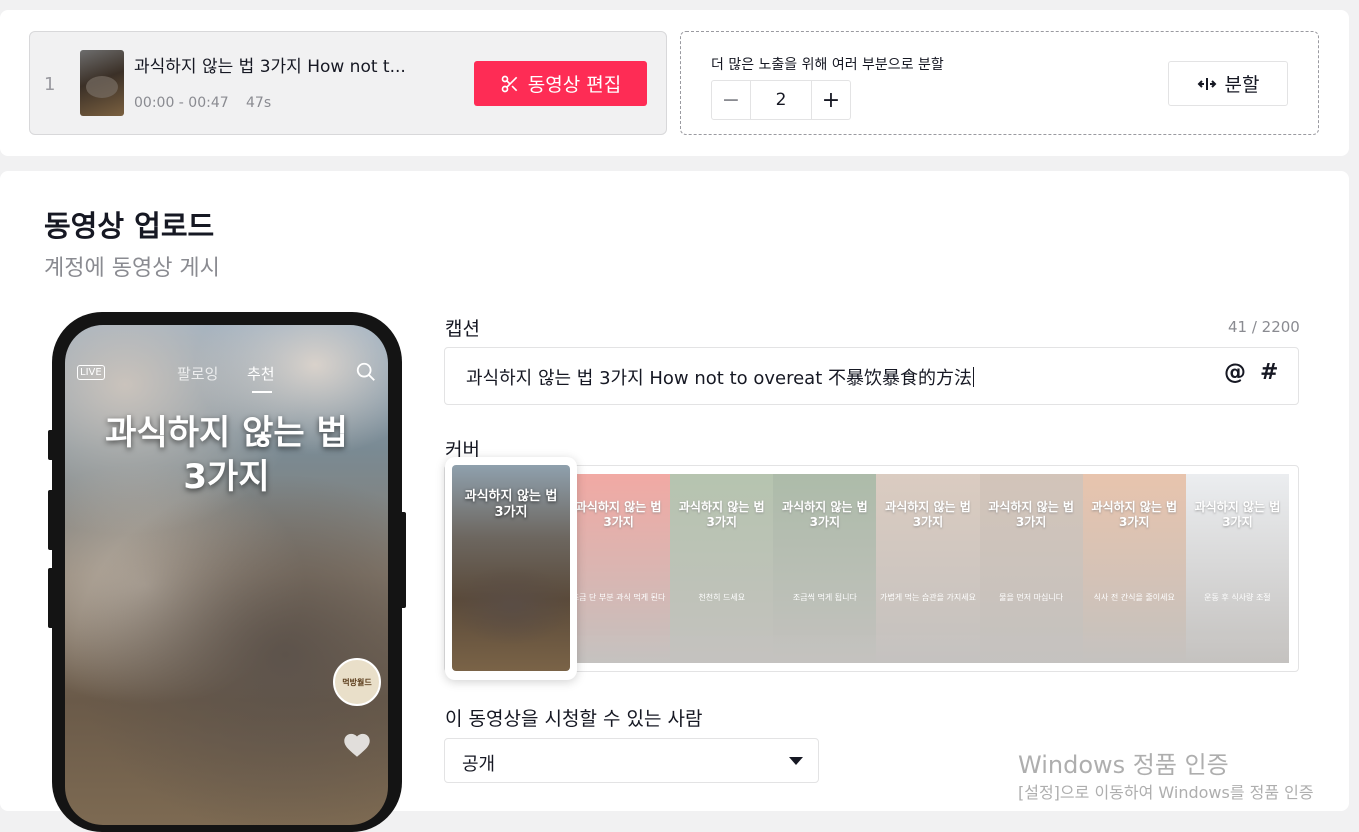  I want to click on cover-frame: 과식하지 않는 법 3가지운동 후 식사량 조절, so click(1237, 568).